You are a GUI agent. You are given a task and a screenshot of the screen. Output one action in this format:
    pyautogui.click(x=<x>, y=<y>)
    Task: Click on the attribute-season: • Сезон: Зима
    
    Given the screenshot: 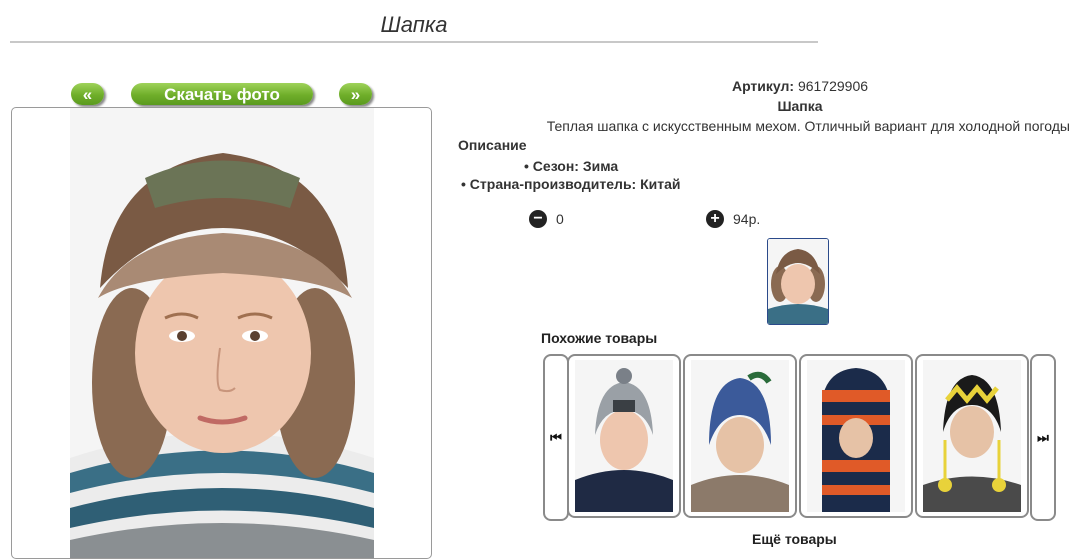 What is the action you would take?
    pyautogui.click(x=571, y=166)
    